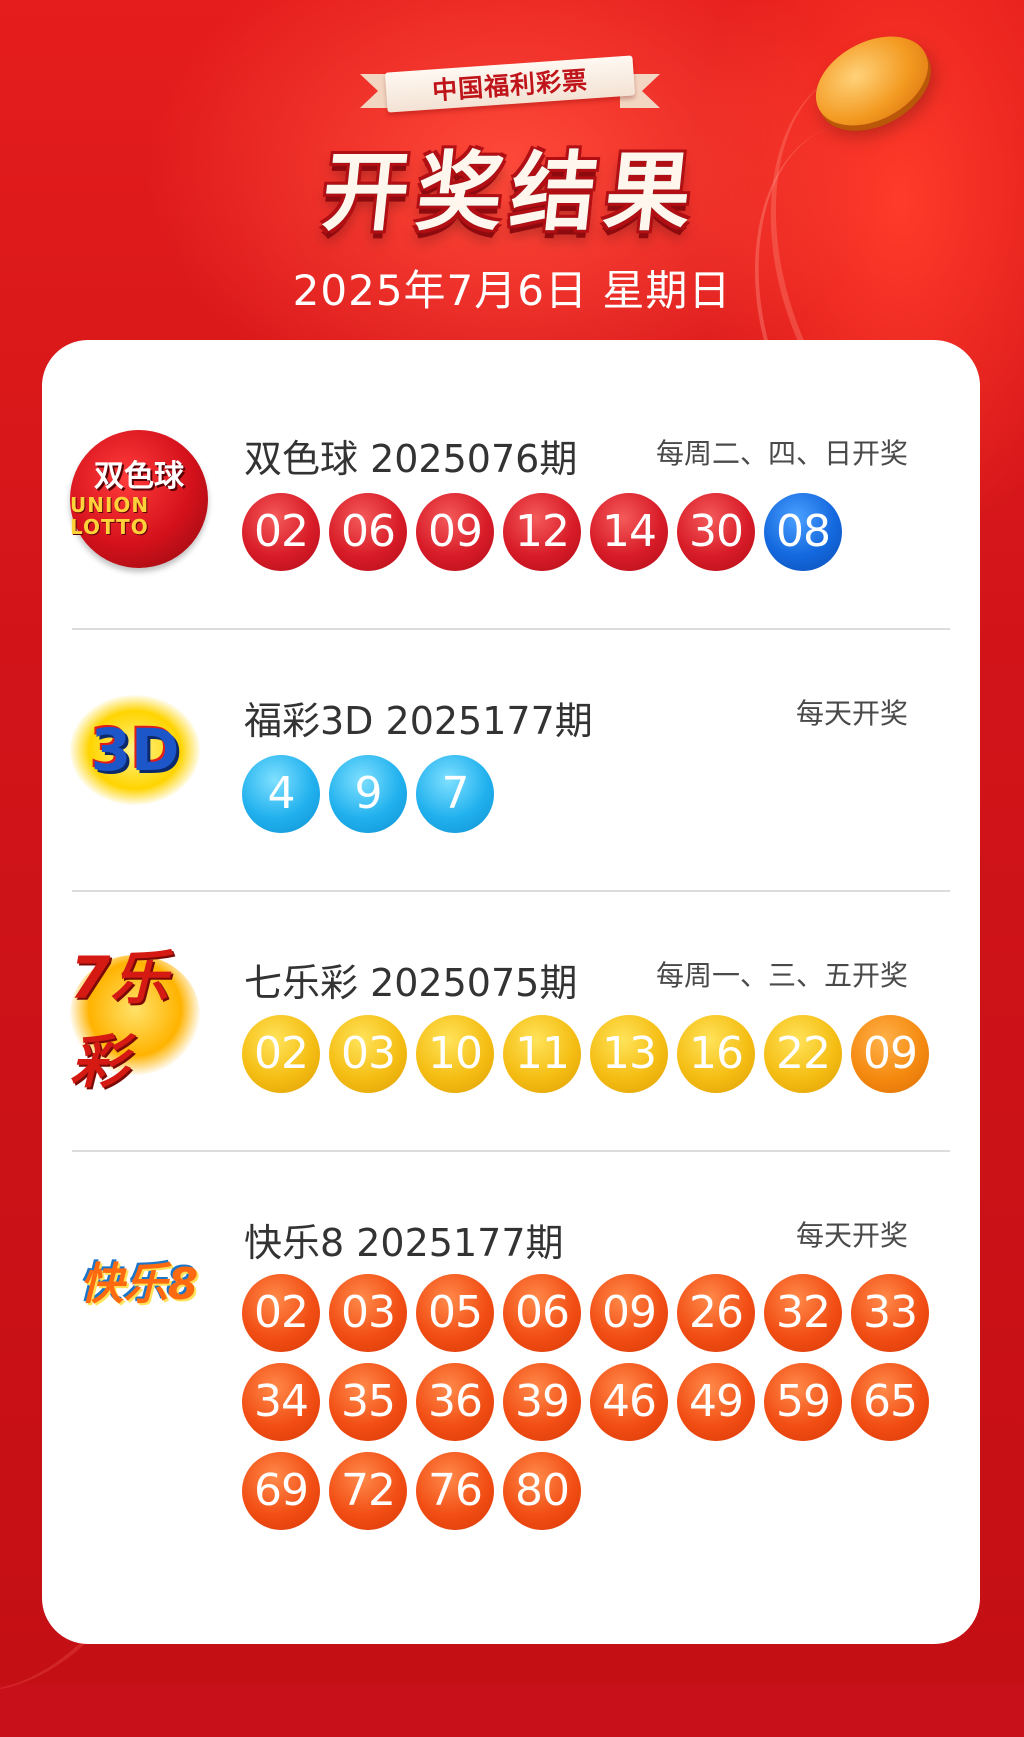 The height and width of the screenshot is (1737, 1024). Describe the element at coordinates (418, 721) in the screenshot. I see `game-title: 福彩3D 2025177期` at that location.